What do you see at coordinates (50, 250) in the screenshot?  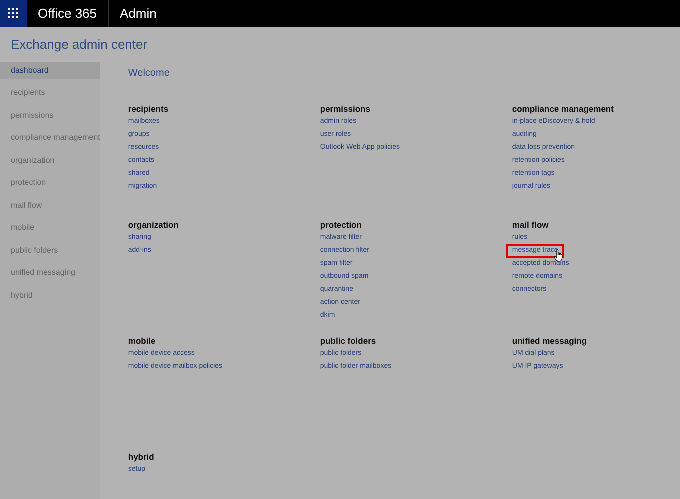 I see `sidebar-item: public folders` at bounding box center [50, 250].